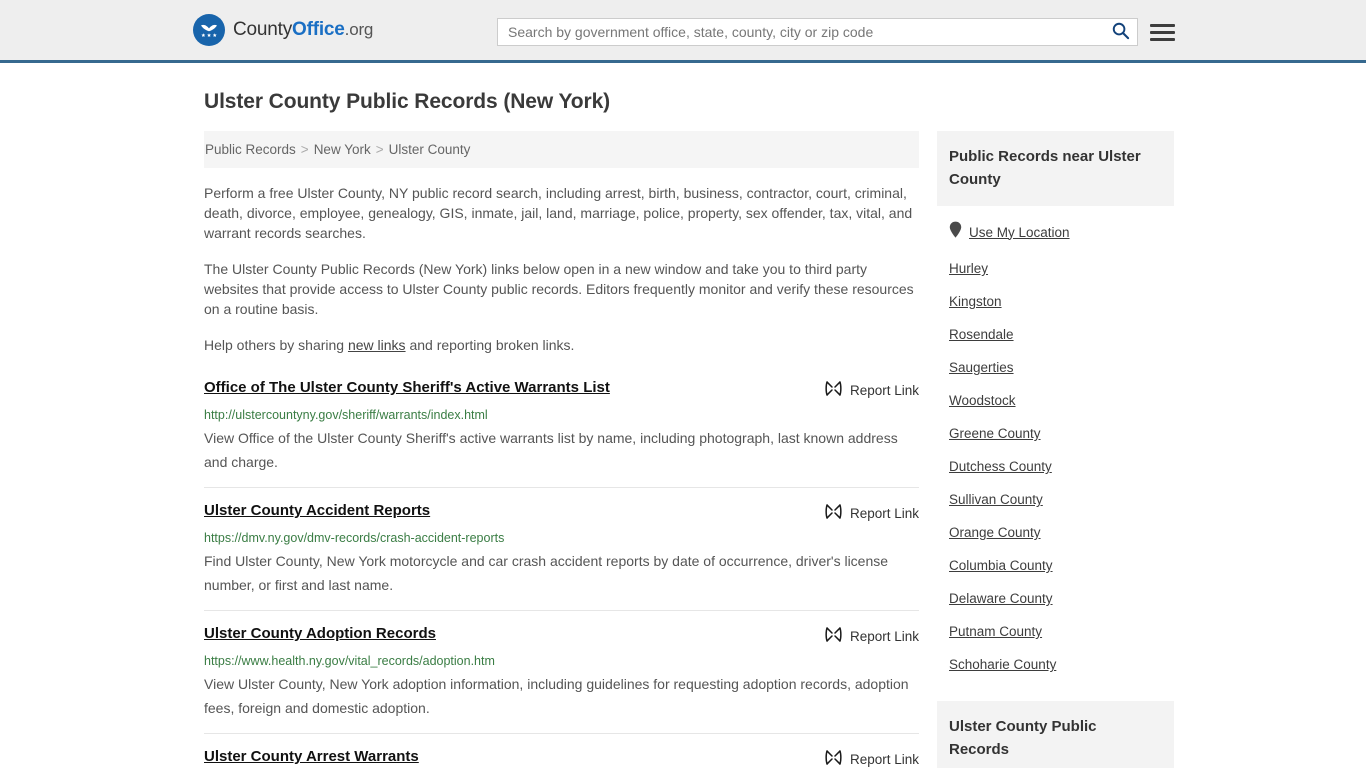 This screenshot has height=768, width=1366. I want to click on brand-part-tld: .org, so click(359, 29).